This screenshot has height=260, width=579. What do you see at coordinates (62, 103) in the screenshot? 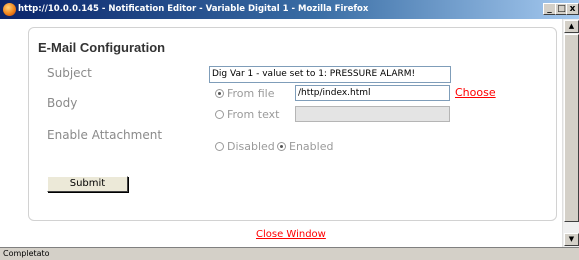
I see `body-label: Body` at bounding box center [62, 103].